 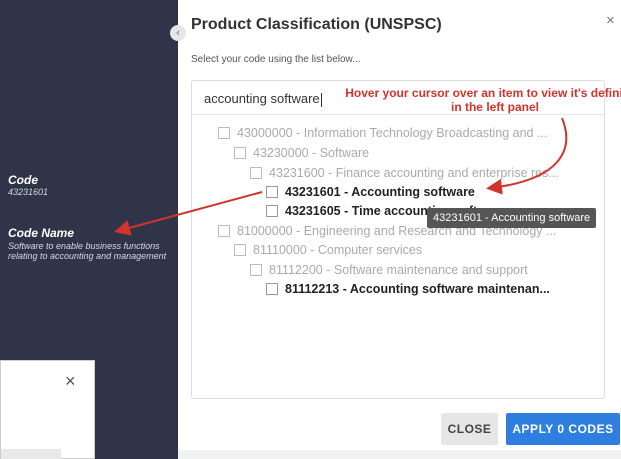 What do you see at coordinates (41, 233) in the screenshot?
I see `code-name-label: Code Name` at bounding box center [41, 233].